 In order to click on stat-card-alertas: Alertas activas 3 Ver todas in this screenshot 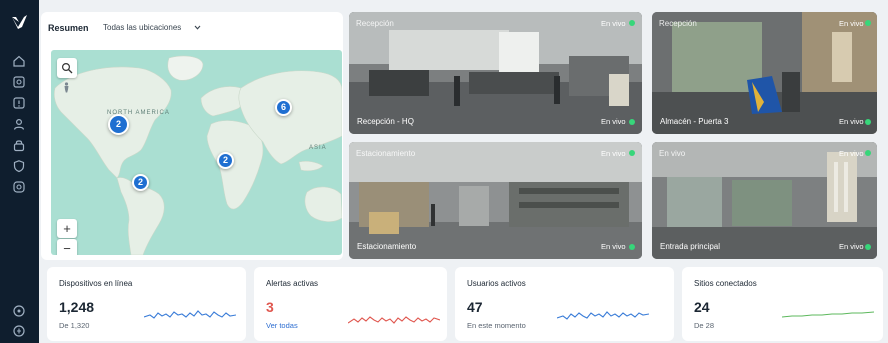, I will do `click(350, 304)`.